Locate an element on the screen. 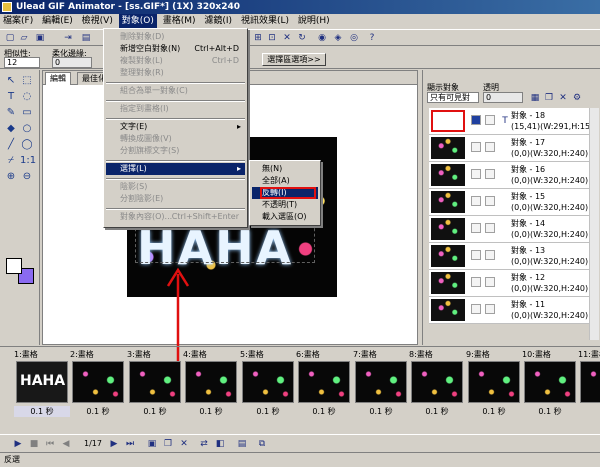  selection-options-button: 選擇區選項>> is located at coordinates (294, 59).